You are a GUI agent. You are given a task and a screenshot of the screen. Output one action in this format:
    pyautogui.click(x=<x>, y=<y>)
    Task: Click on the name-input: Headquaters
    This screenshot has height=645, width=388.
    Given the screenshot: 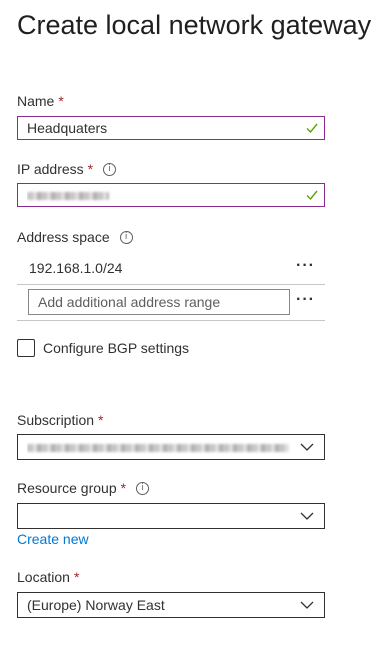 What is the action you would take?
    pyautogui.click(x=171, y=128)
    